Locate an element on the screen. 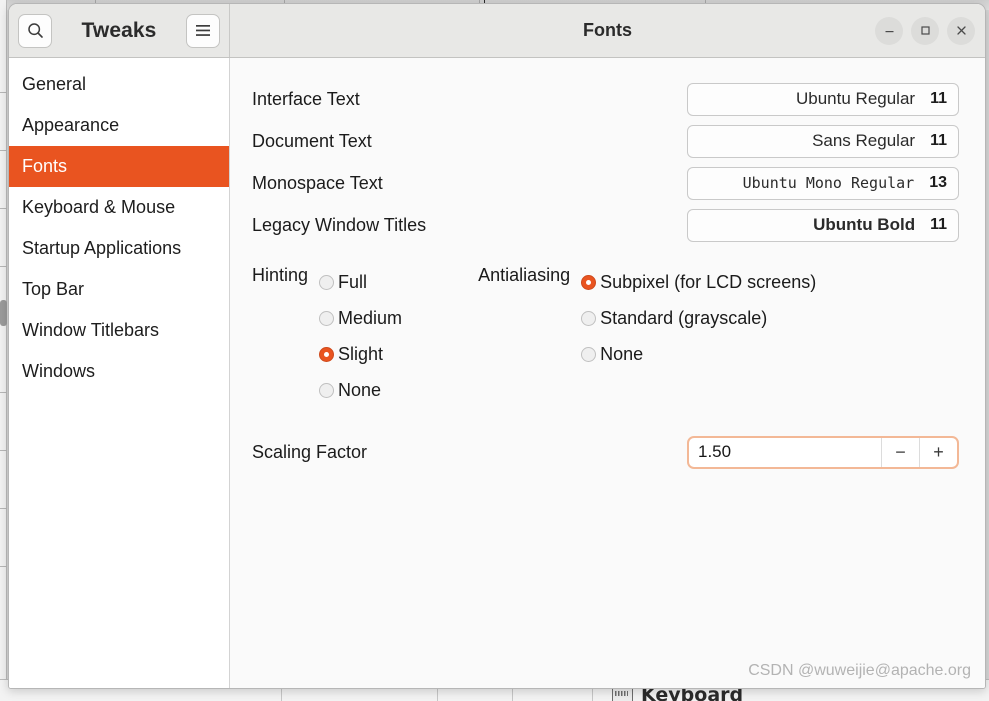 The height and width of the screenshot is (701, 989). interface-text-font-button: Ubuntu Regular 11 is located at coordinates (823, 99).